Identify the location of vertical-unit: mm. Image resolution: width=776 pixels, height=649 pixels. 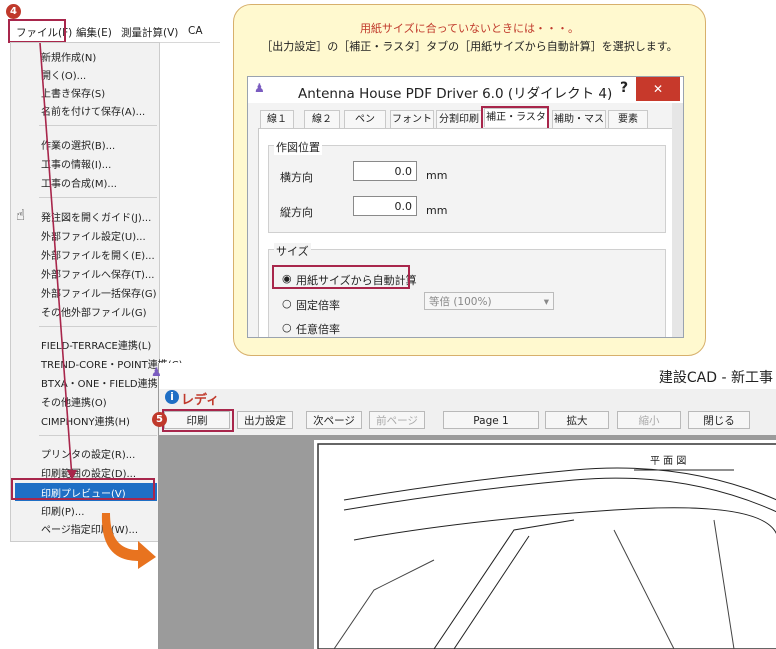
(437, 210).